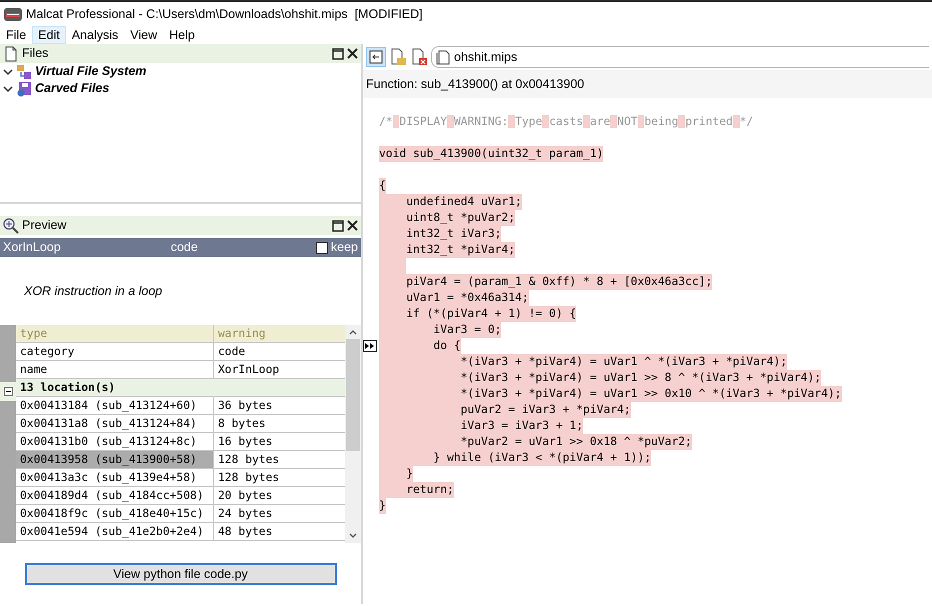 This screenshot has width=932, height=606. Describe the element at coordinates (32, 247) in the screenshot. I see `rule-name: XorInLoop` at that location.